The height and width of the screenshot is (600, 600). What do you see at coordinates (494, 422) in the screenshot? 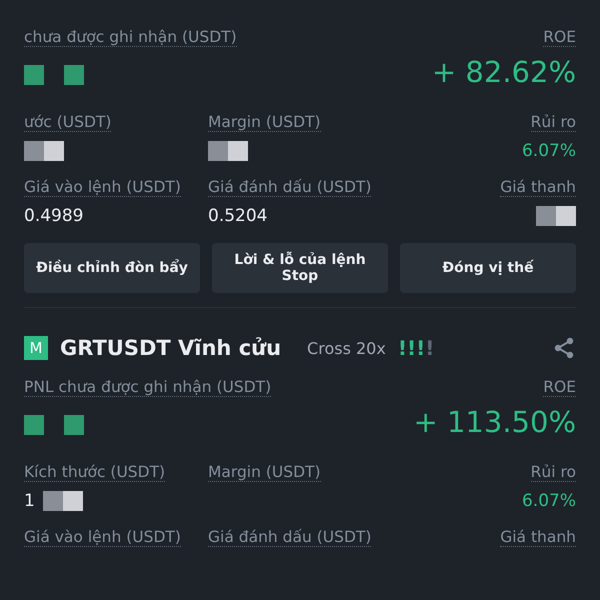
I see `roe-value: + 113.50%` at bounding box center [494, 422].